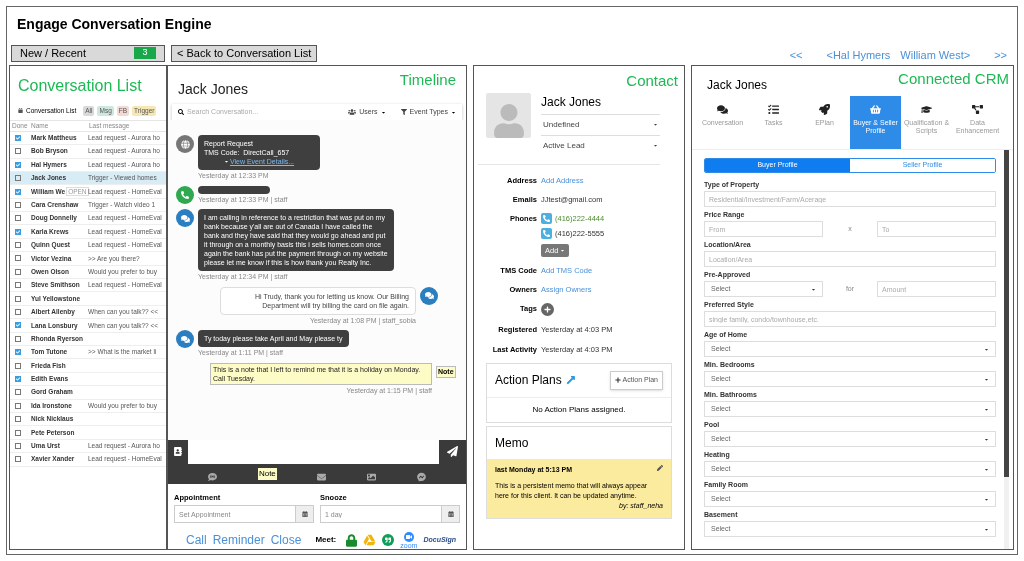 This screenshot has width=1024, height=561. What do you see at coordinates (238, 540) in the screenshot?
I see `action-link: Reminder` at bounding box center [238, 540].